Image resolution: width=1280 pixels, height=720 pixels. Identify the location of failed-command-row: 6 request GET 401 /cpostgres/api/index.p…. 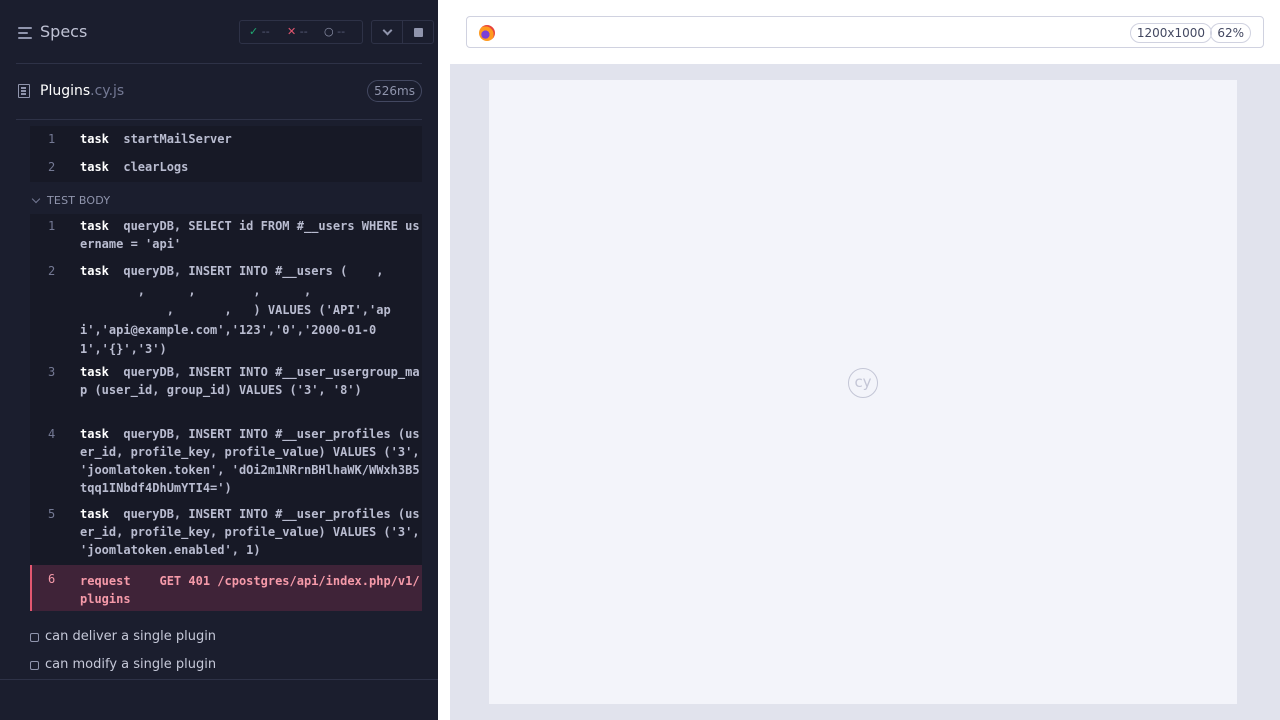
(226, 588).